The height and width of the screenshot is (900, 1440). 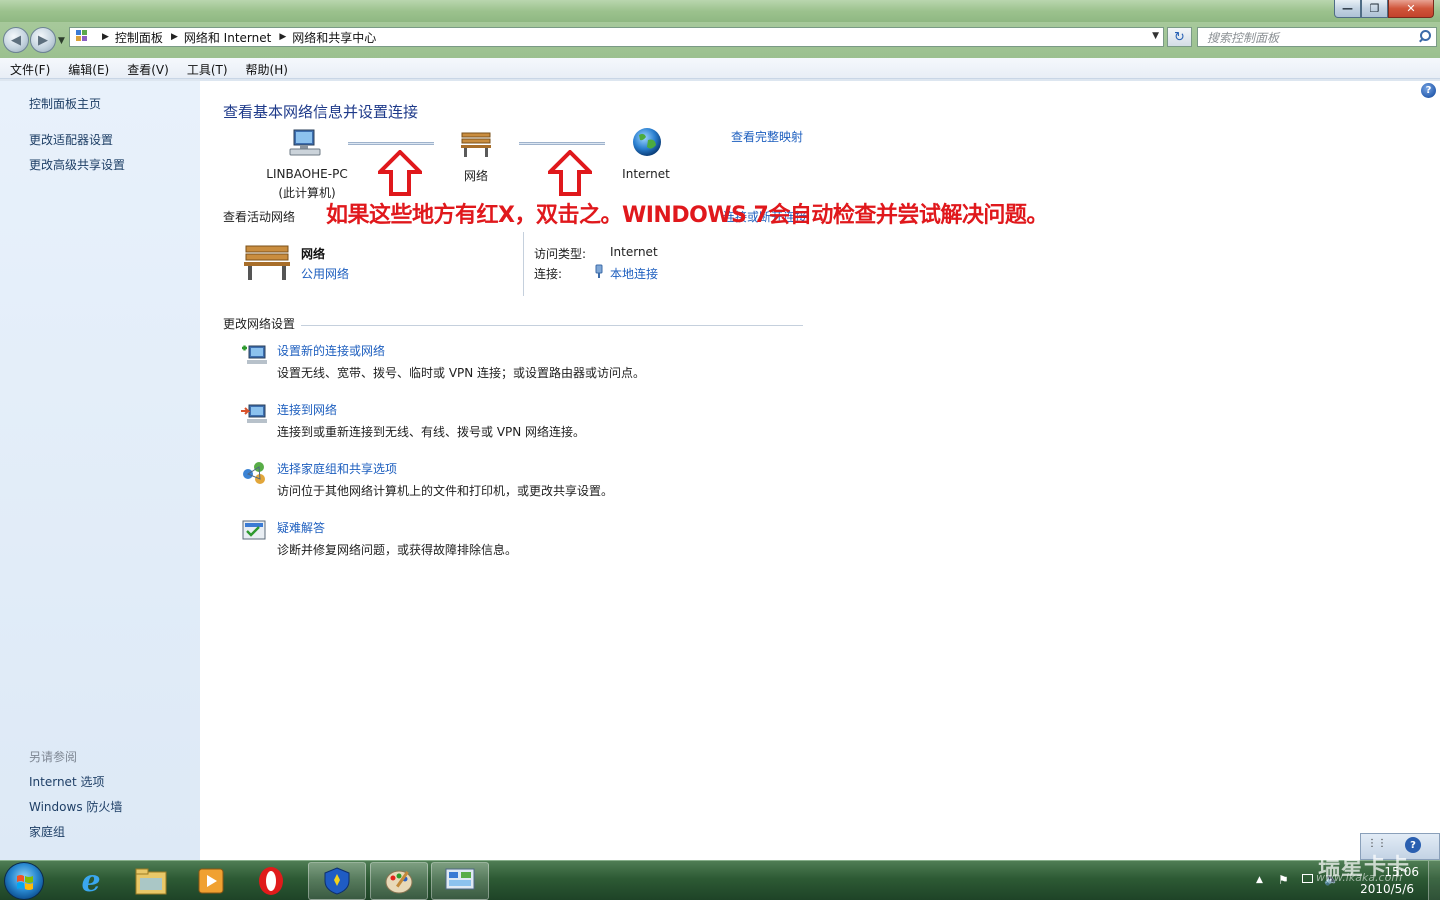 I want to click on refresh-button: ↻, so click(x=1179, y=37).